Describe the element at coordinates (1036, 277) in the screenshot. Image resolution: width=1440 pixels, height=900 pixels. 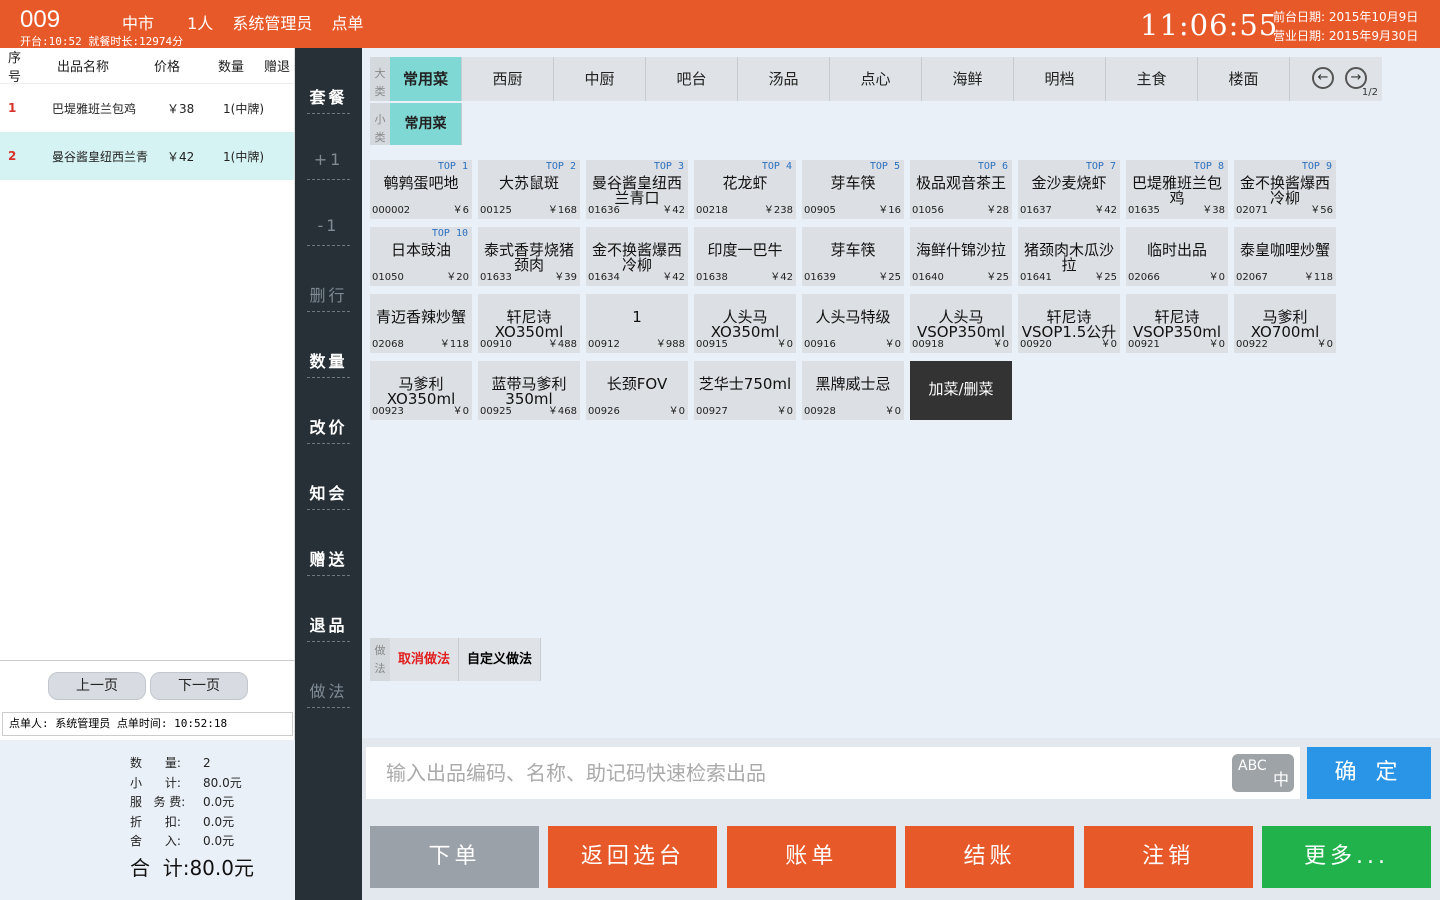
I see `item-code: 01641` at that location.